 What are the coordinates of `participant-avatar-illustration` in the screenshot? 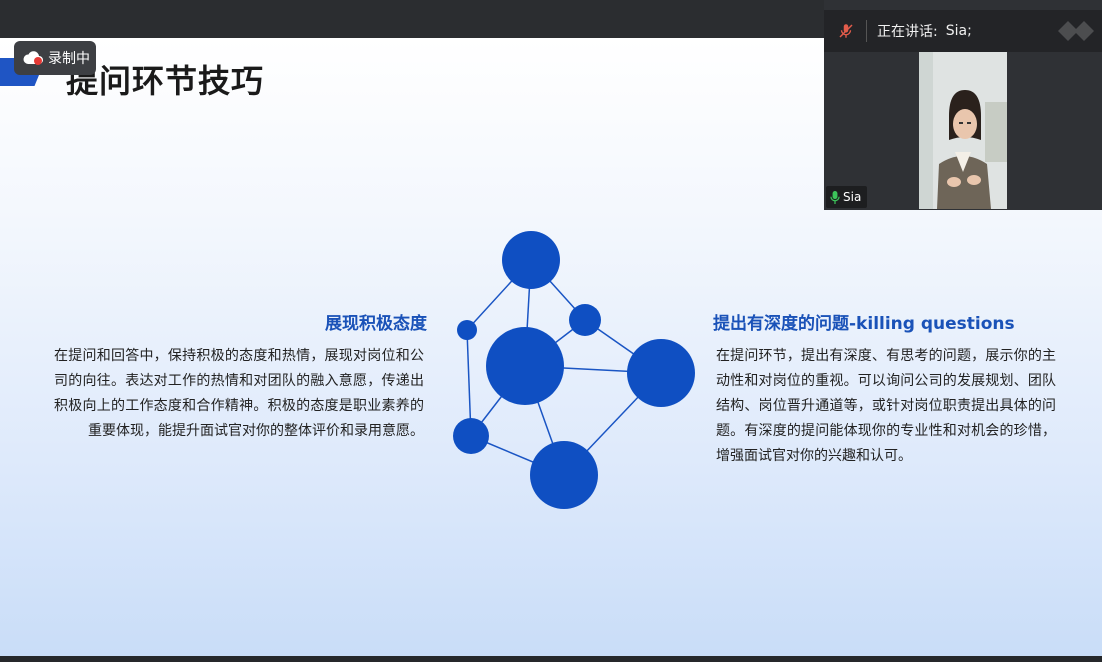 It's located at (963, 130).